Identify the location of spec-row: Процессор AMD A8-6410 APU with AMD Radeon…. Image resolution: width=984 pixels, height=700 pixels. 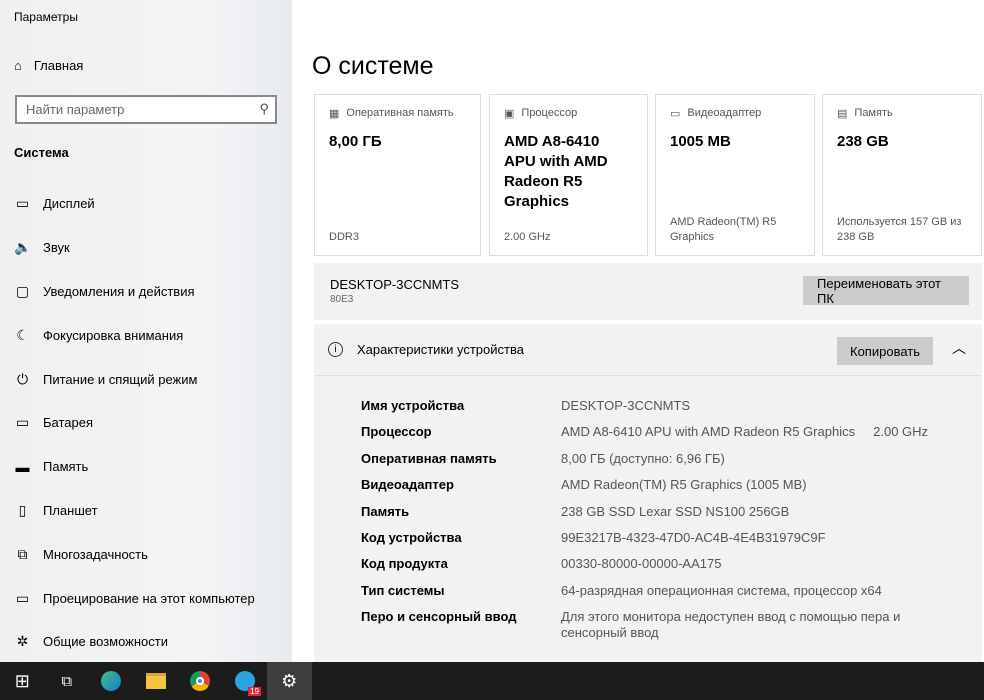
(671, 437).